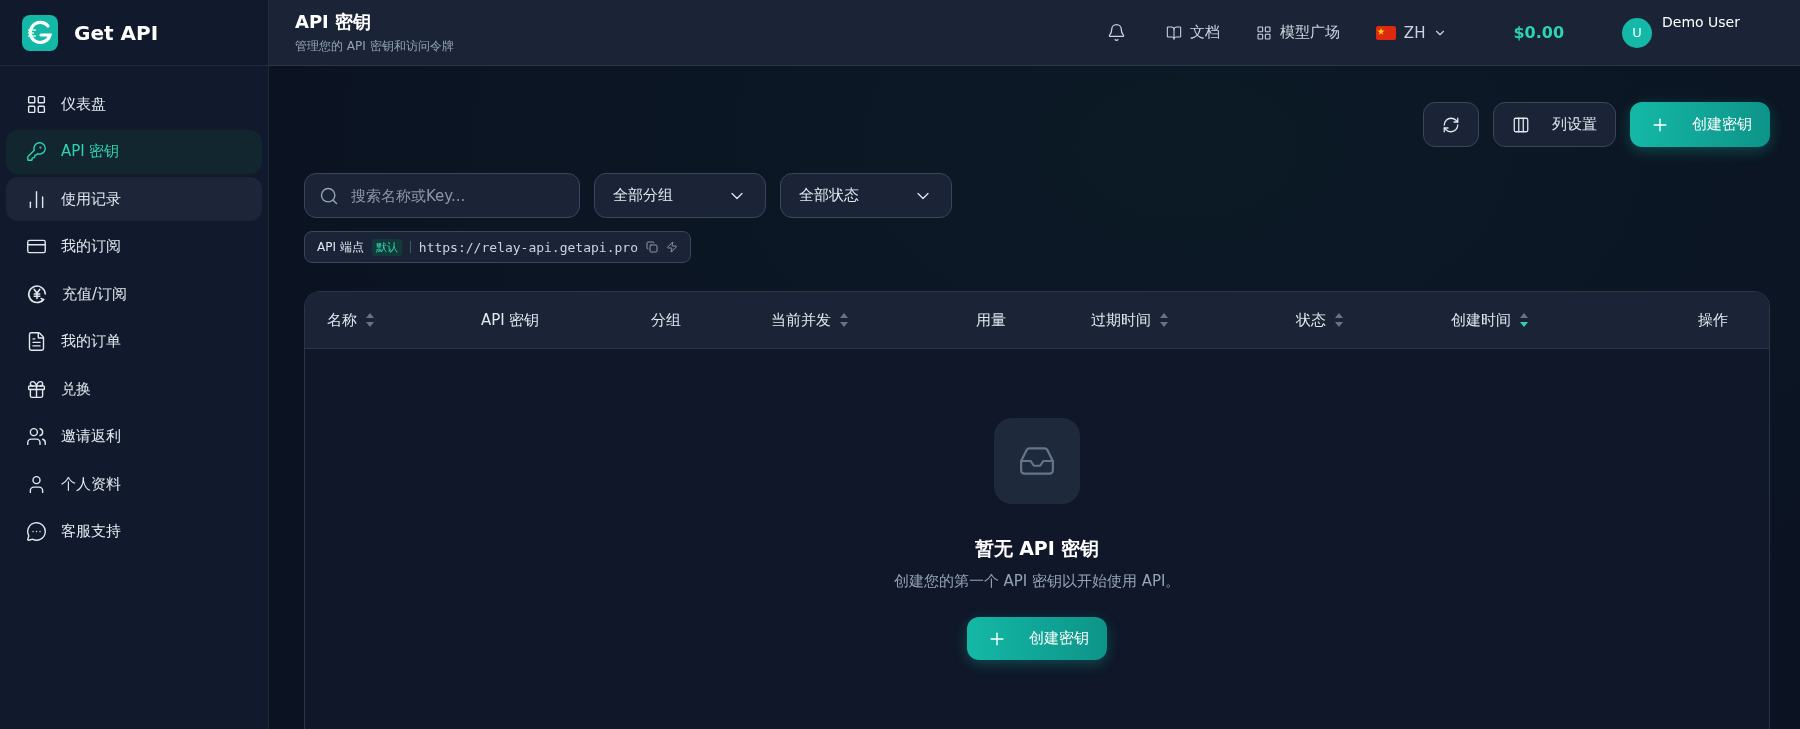  What do you see at coordinates (1712, 320) in the screenshot?
I see `column-header: 操作` at bounding box center [1712, 320].